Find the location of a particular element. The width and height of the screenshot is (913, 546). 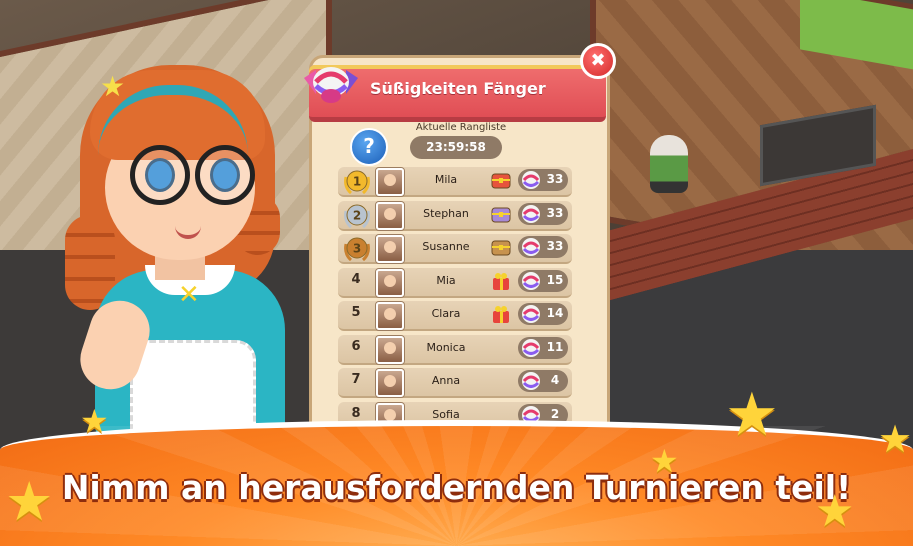

countdown-timer: 23:59:58 is located at coordinates (456, 147).